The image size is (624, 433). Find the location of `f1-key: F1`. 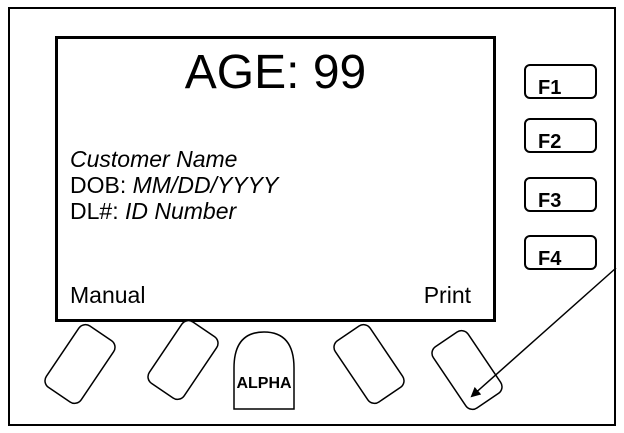

f1-key: F1 is located at coordinates (560, 81).